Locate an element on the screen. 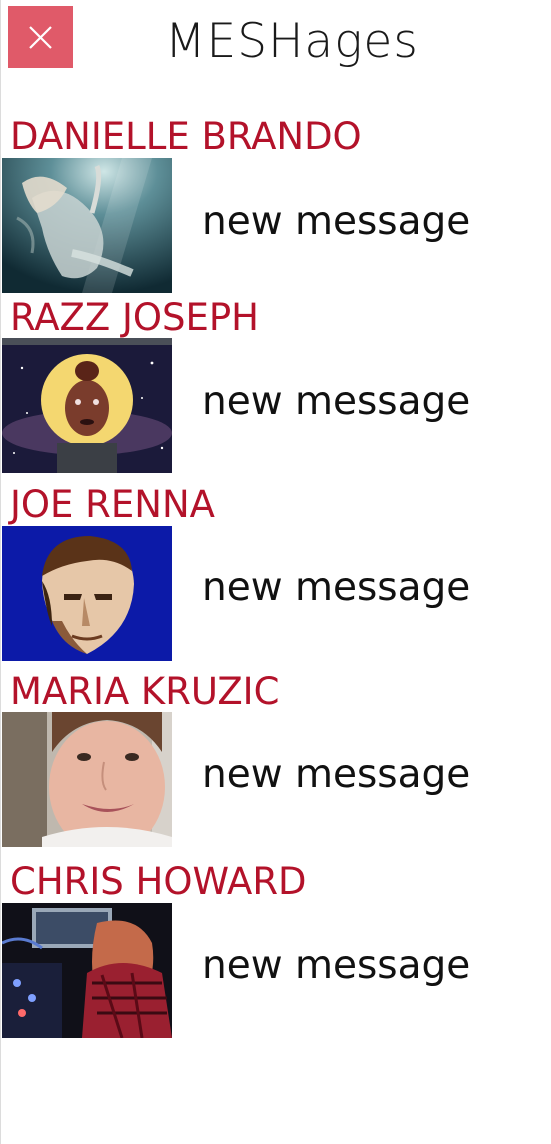  left-divider is located at coordinates (0, 572).